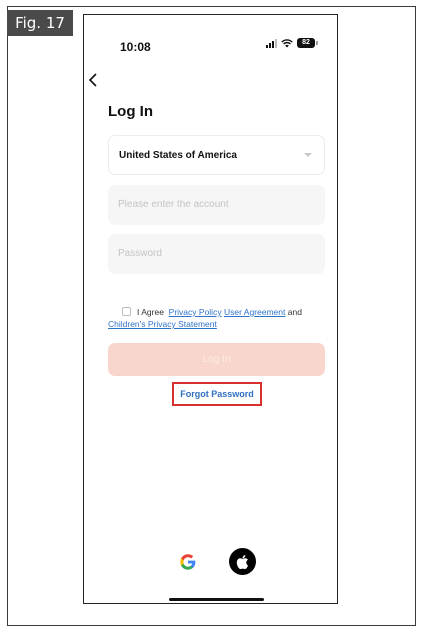 The height and width of the screenshot is (626, 421). What do you see at coordinates (307, 43) in the screenshot?
I see `battery-icon: 82` at bounding box center [307, 43].